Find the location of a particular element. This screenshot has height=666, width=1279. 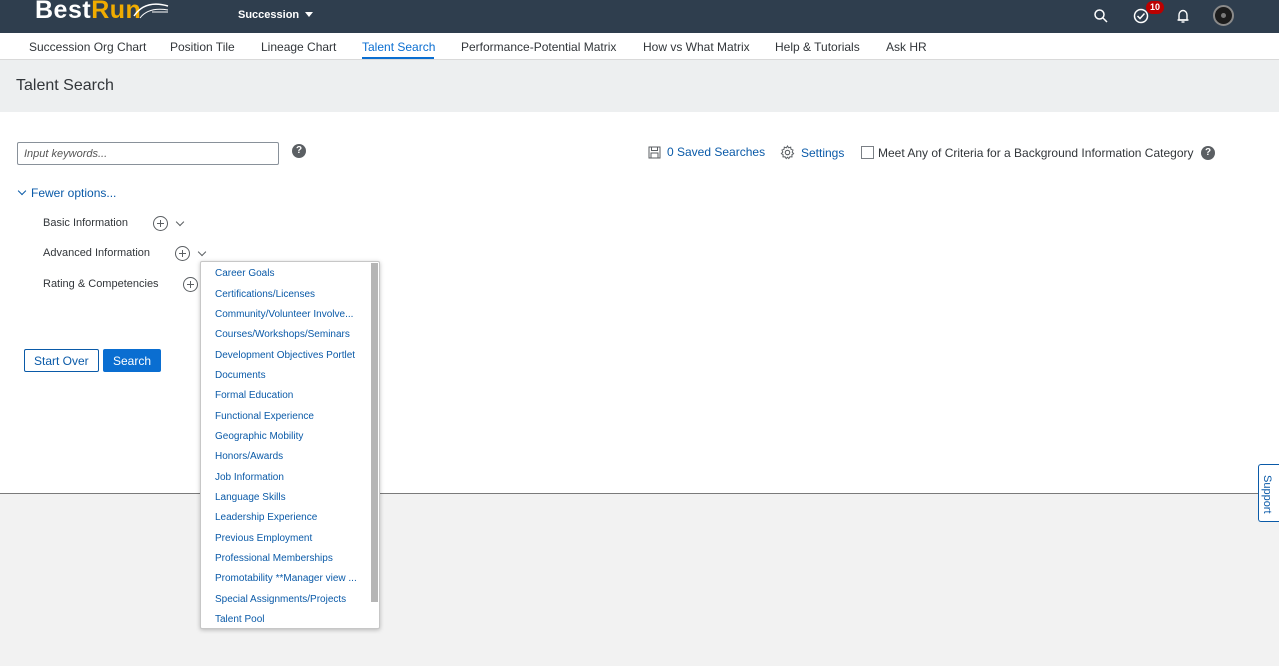

caret-down-icon is located at coordinates (309, 14).